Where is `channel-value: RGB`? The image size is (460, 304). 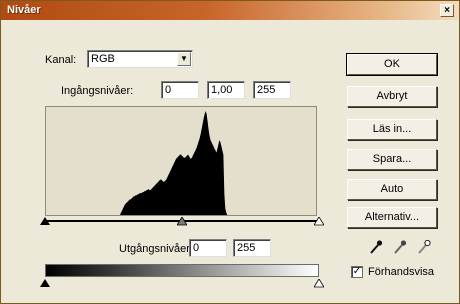
channel-value: RGB is located at coordinates (103, 59).